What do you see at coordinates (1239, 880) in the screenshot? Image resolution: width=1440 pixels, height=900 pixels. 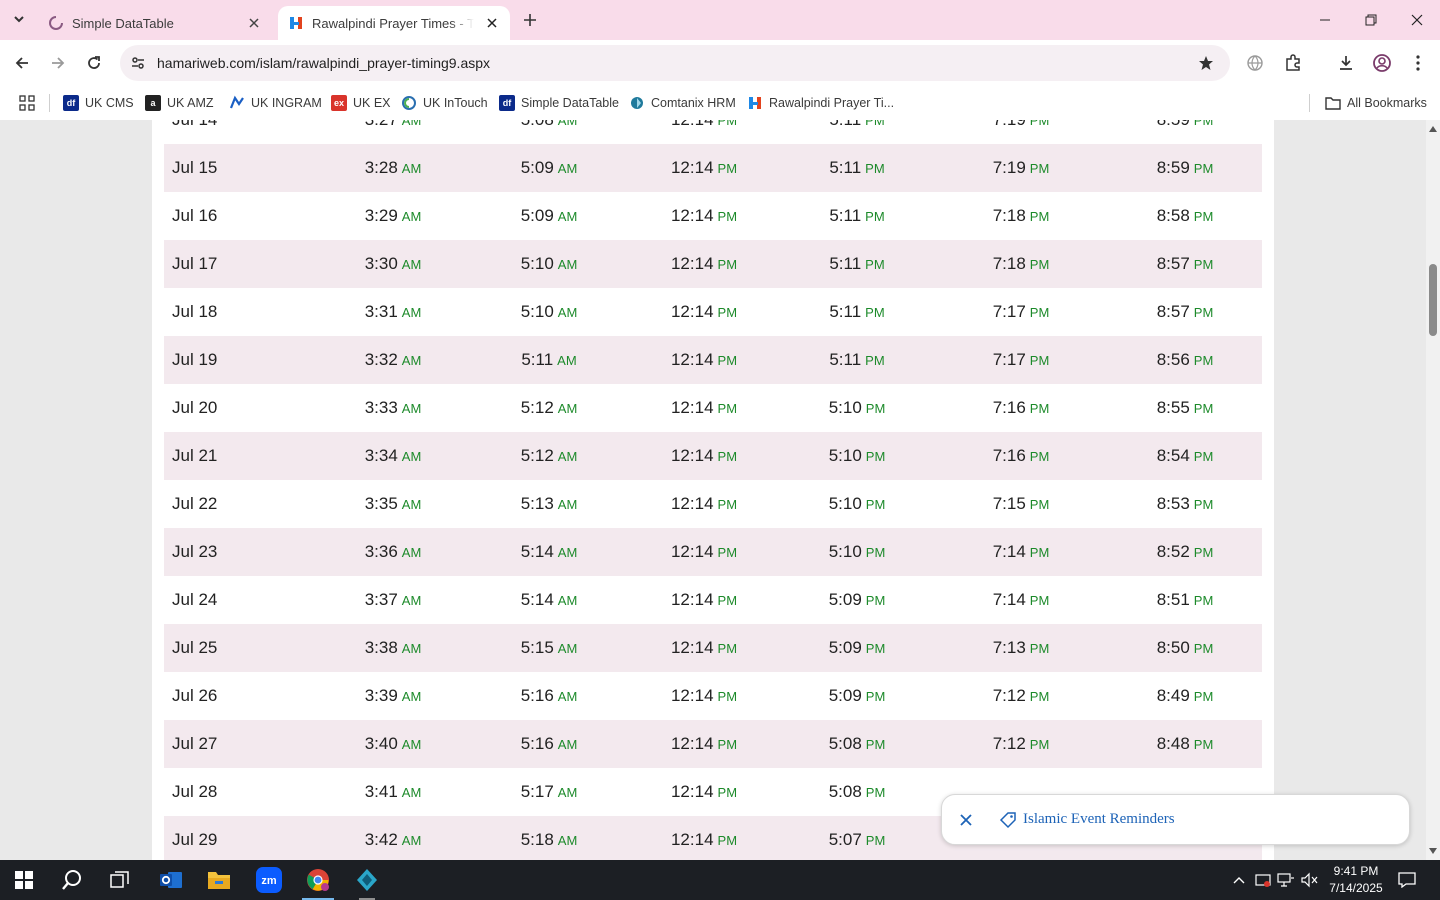 I see `tray-chevron-up-icon` at bounding box center [1239, 880].